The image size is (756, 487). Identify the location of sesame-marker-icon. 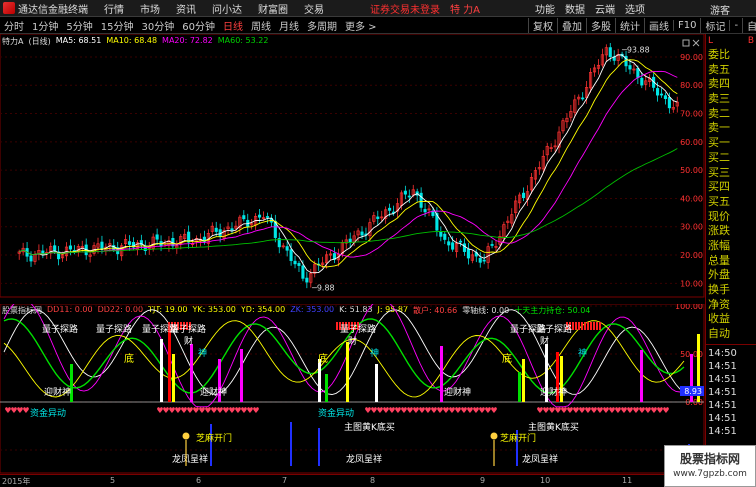
(186, 436).